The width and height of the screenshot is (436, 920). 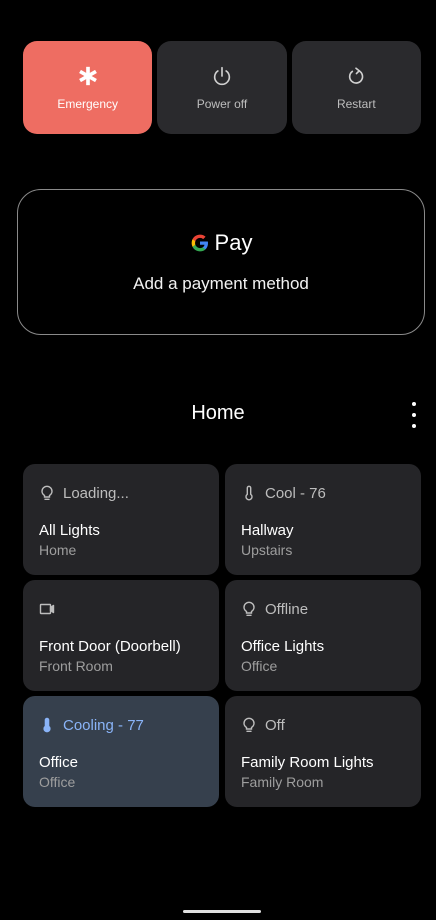 I want to click on control-tile-office-thermostat: Cooling - 77 Office Office, so click(x=121, y=751).